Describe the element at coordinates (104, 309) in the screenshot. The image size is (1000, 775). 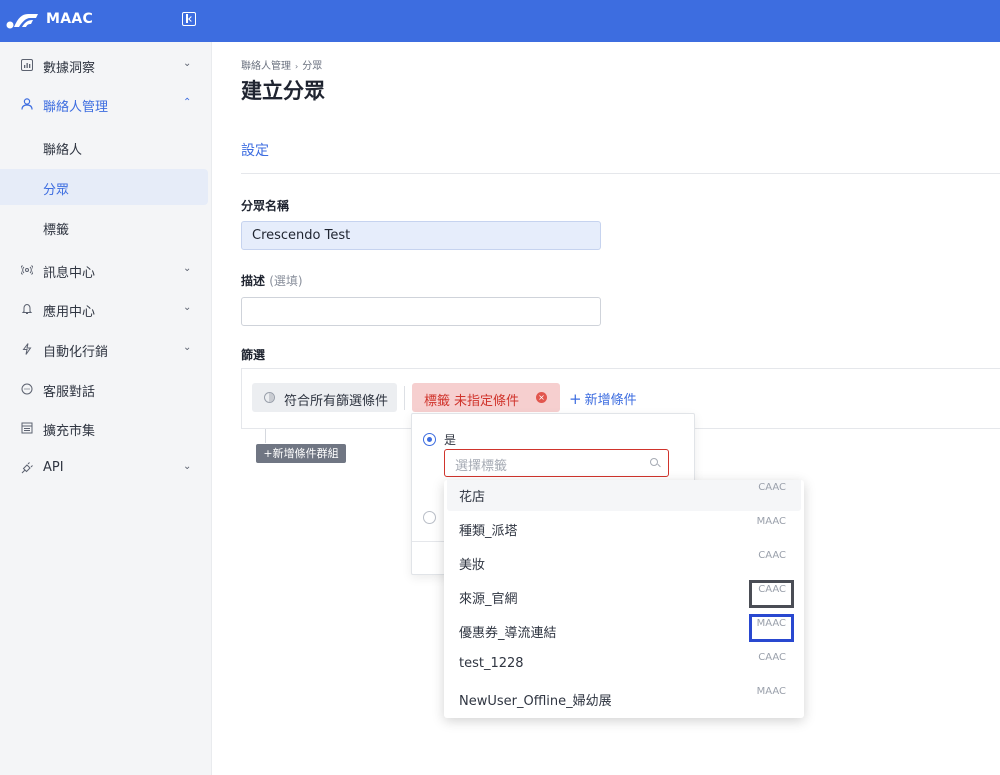
I see `sidebar-item-apps: 應用中心 ⌄` at that location.